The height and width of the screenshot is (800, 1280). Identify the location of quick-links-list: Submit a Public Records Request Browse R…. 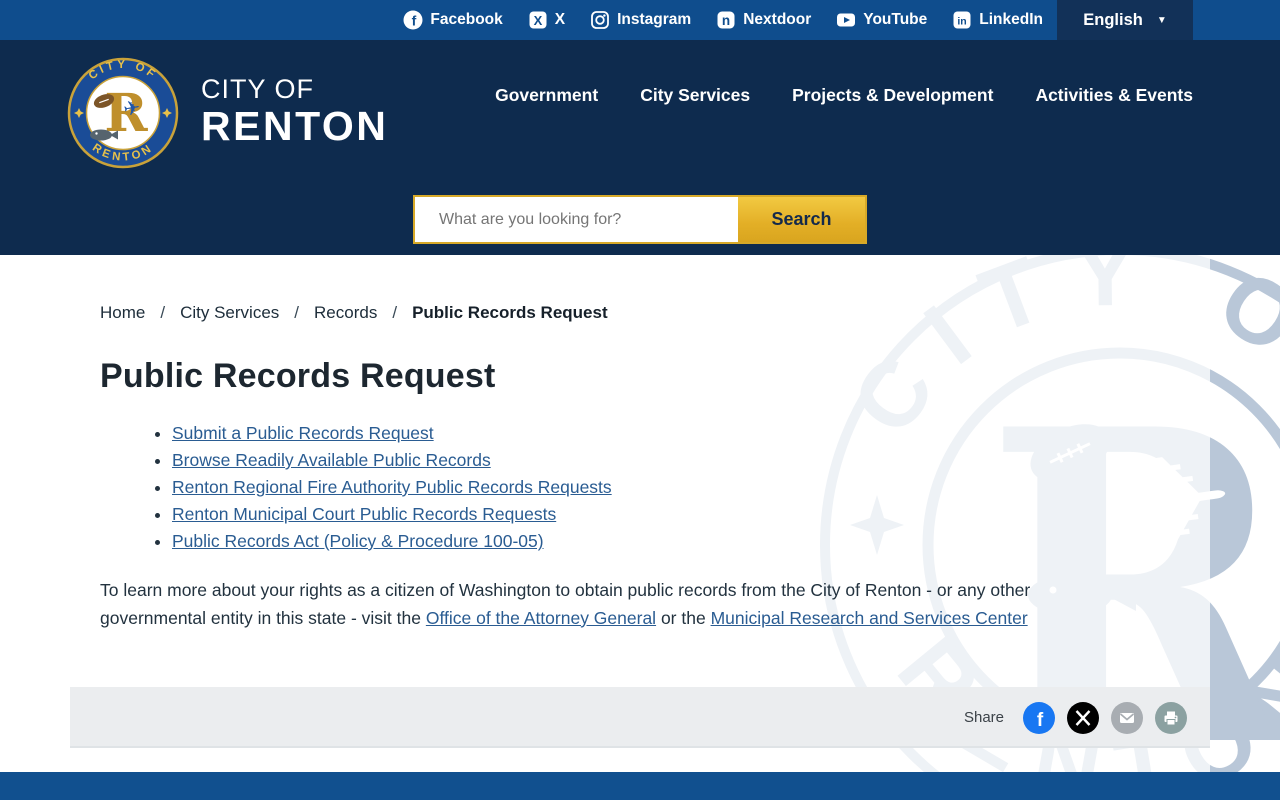
(592, 487).